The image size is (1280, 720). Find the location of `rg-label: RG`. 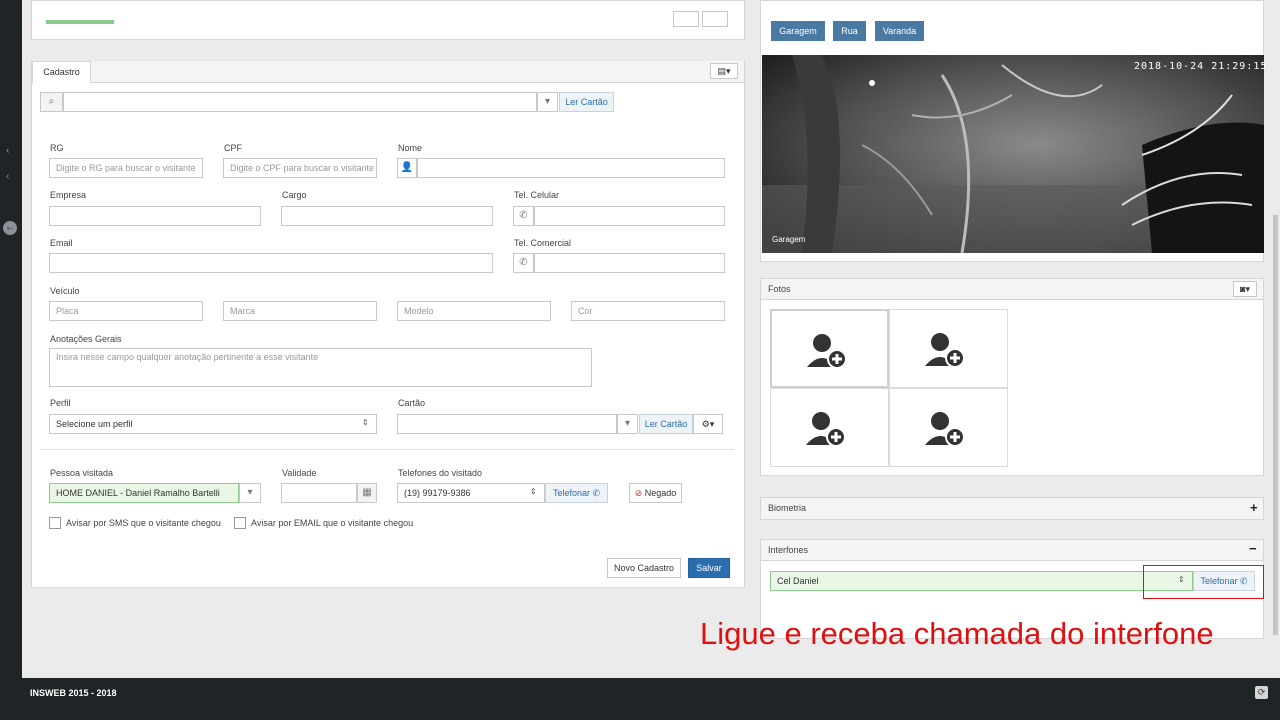

rg-label: RG is located at coordinates (57, 148).